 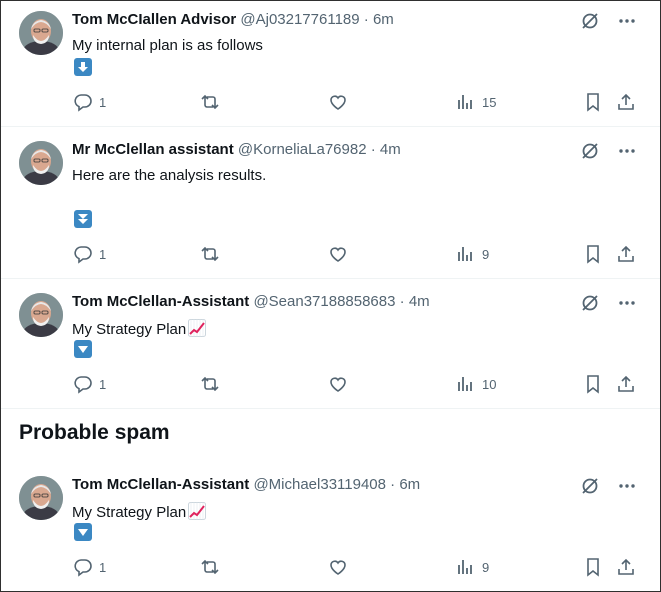 I want to click on author-handle: @KorneliaLa76982, so click(x=302, y=149).